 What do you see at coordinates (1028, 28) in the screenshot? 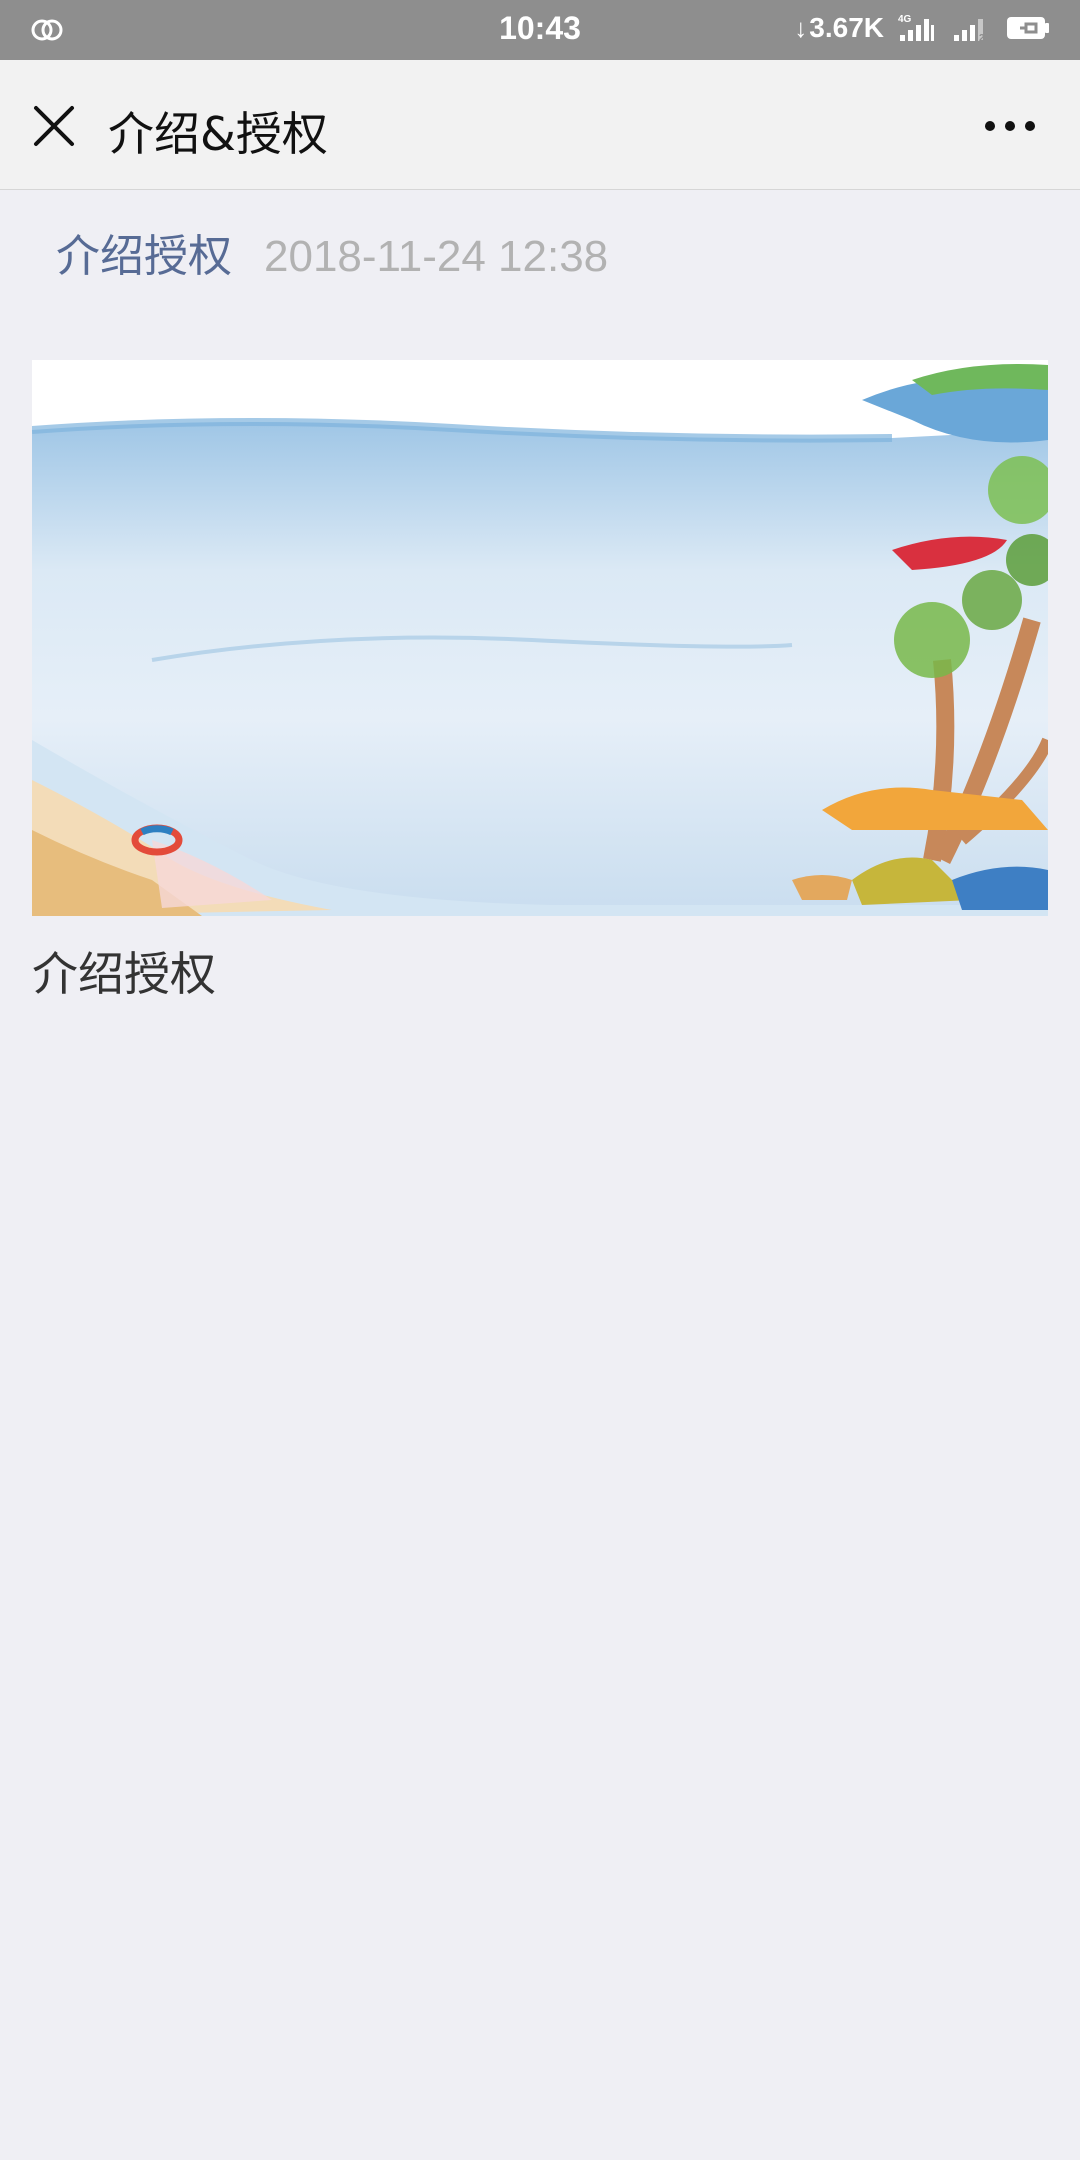
I see `battery-charging-icon` at bounding box center [1028, 28].